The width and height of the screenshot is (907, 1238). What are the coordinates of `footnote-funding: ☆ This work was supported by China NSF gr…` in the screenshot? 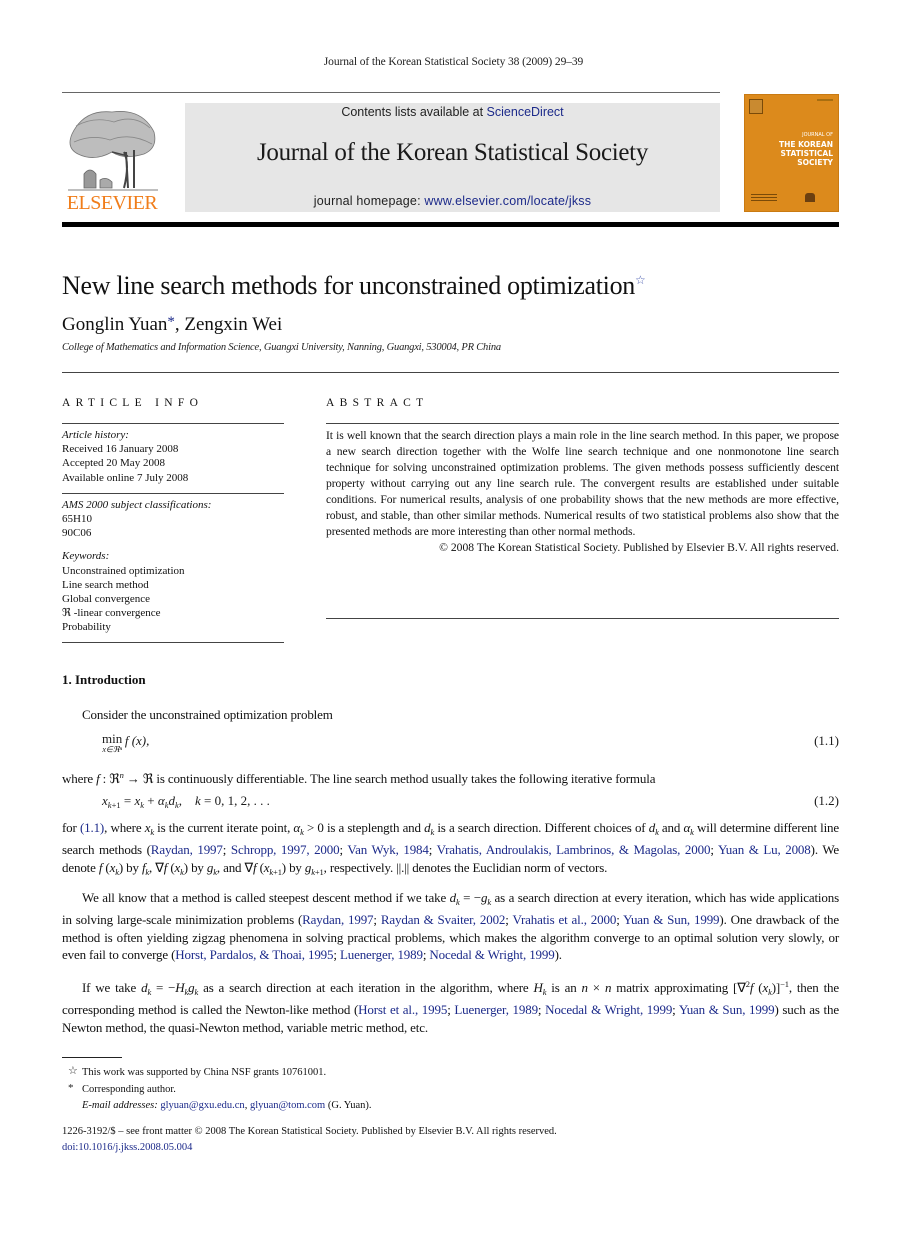 It's located at (217, 1073).